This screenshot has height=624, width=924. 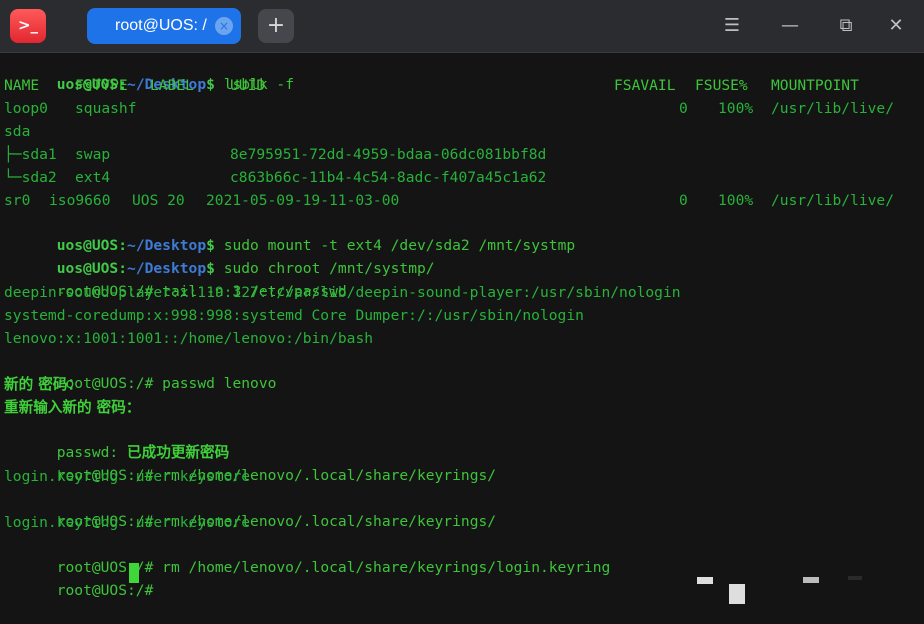 I want to click on col-mountpoint: MOUNTPOINT, so click(x=815, y=85).